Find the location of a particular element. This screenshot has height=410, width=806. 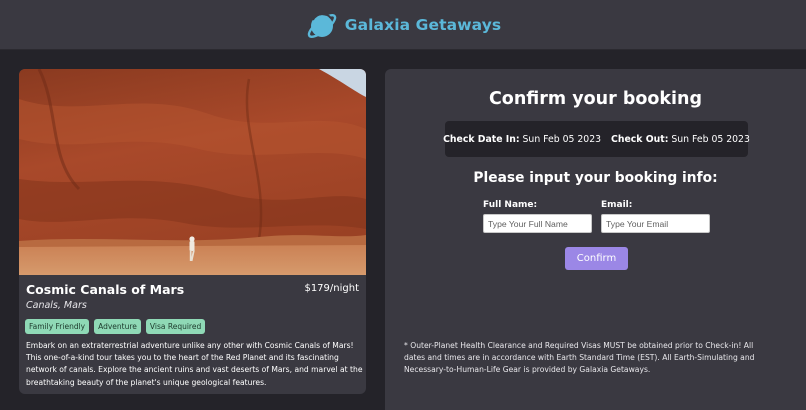

top-navbar: Galaxia Getaways is located at coordinates (403, 25).